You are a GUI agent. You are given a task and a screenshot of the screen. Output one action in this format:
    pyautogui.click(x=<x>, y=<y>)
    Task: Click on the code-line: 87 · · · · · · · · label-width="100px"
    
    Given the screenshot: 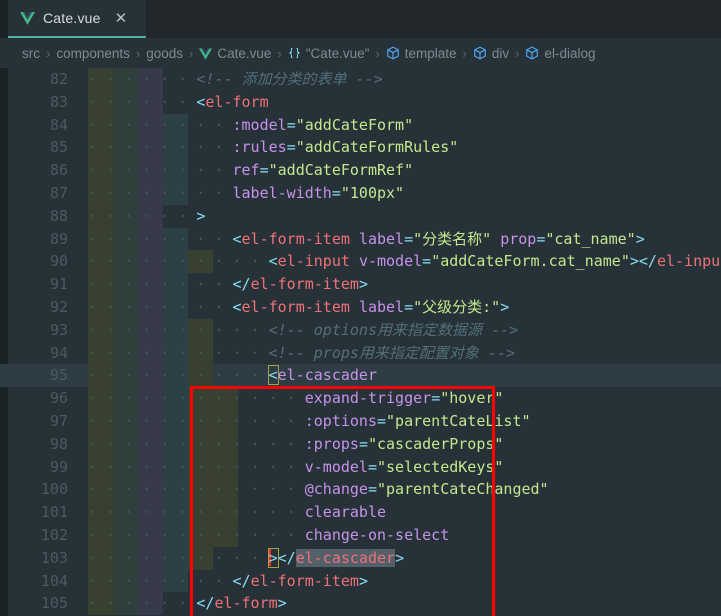 What is the action you would take?
    pyautogui.click(x=360, y=193)
    